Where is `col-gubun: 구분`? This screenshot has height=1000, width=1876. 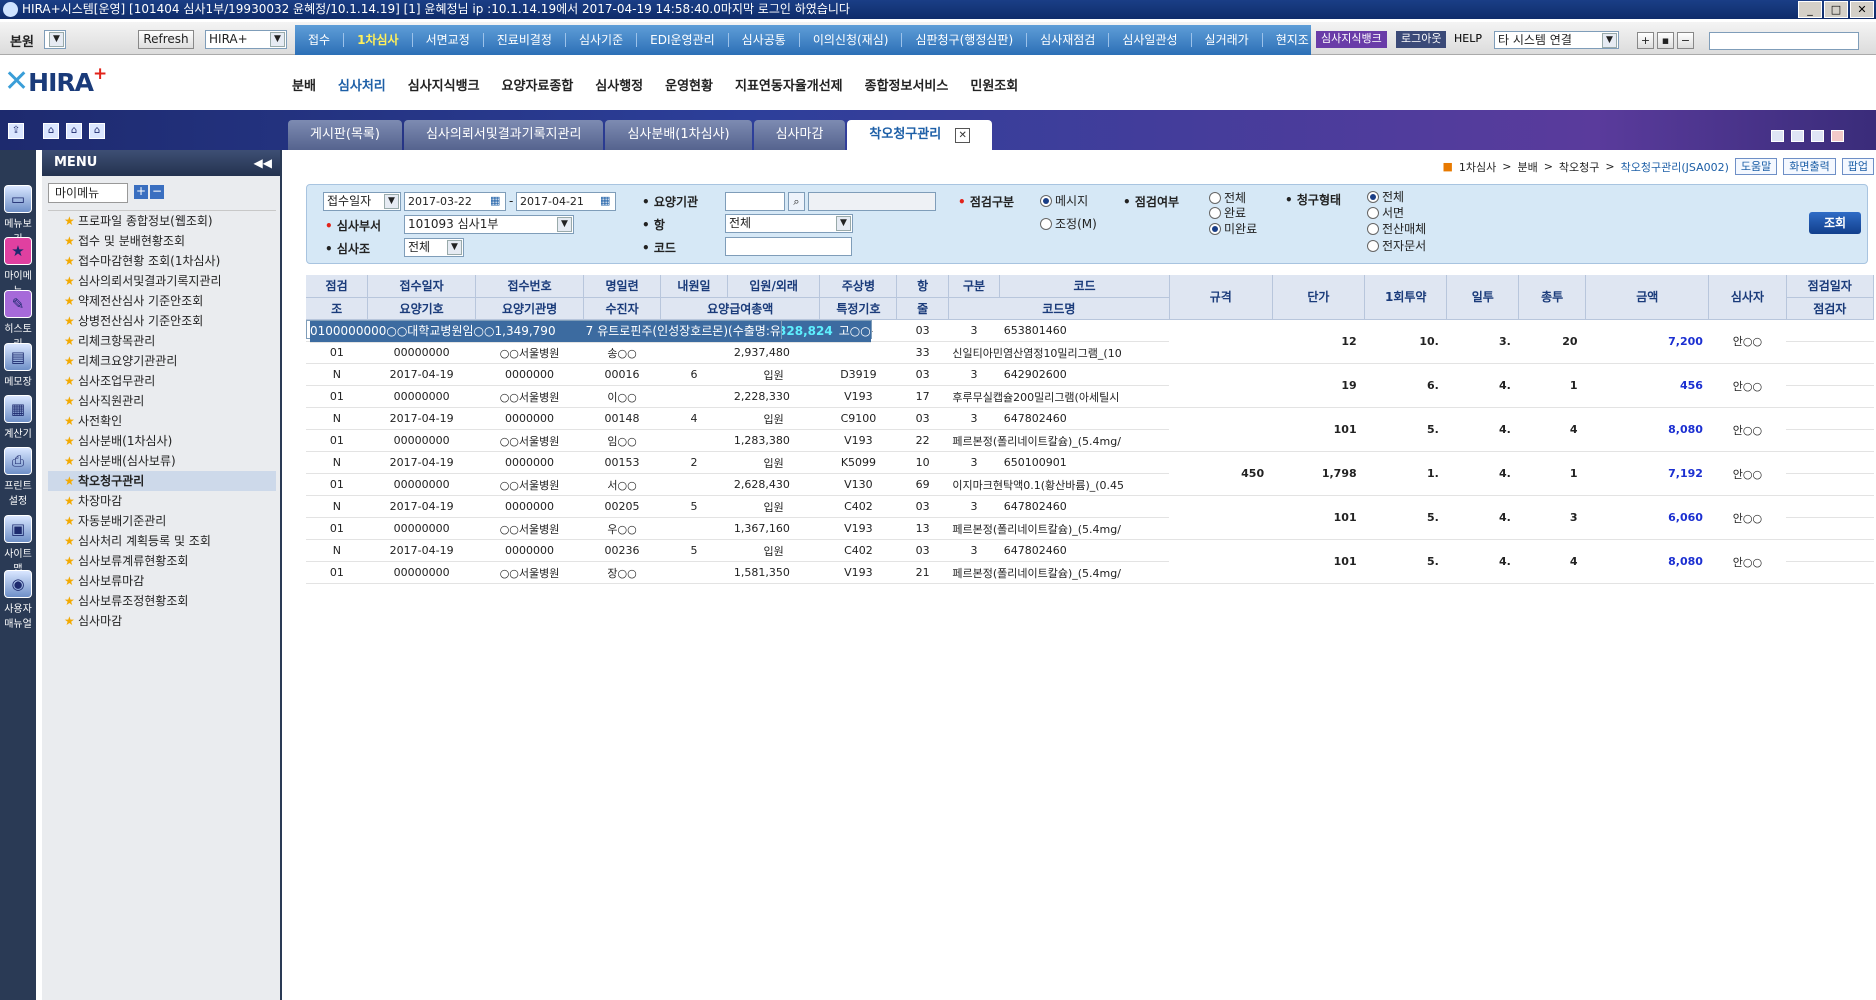 col-gubun: 구분 is located at coordinates (974, 286).